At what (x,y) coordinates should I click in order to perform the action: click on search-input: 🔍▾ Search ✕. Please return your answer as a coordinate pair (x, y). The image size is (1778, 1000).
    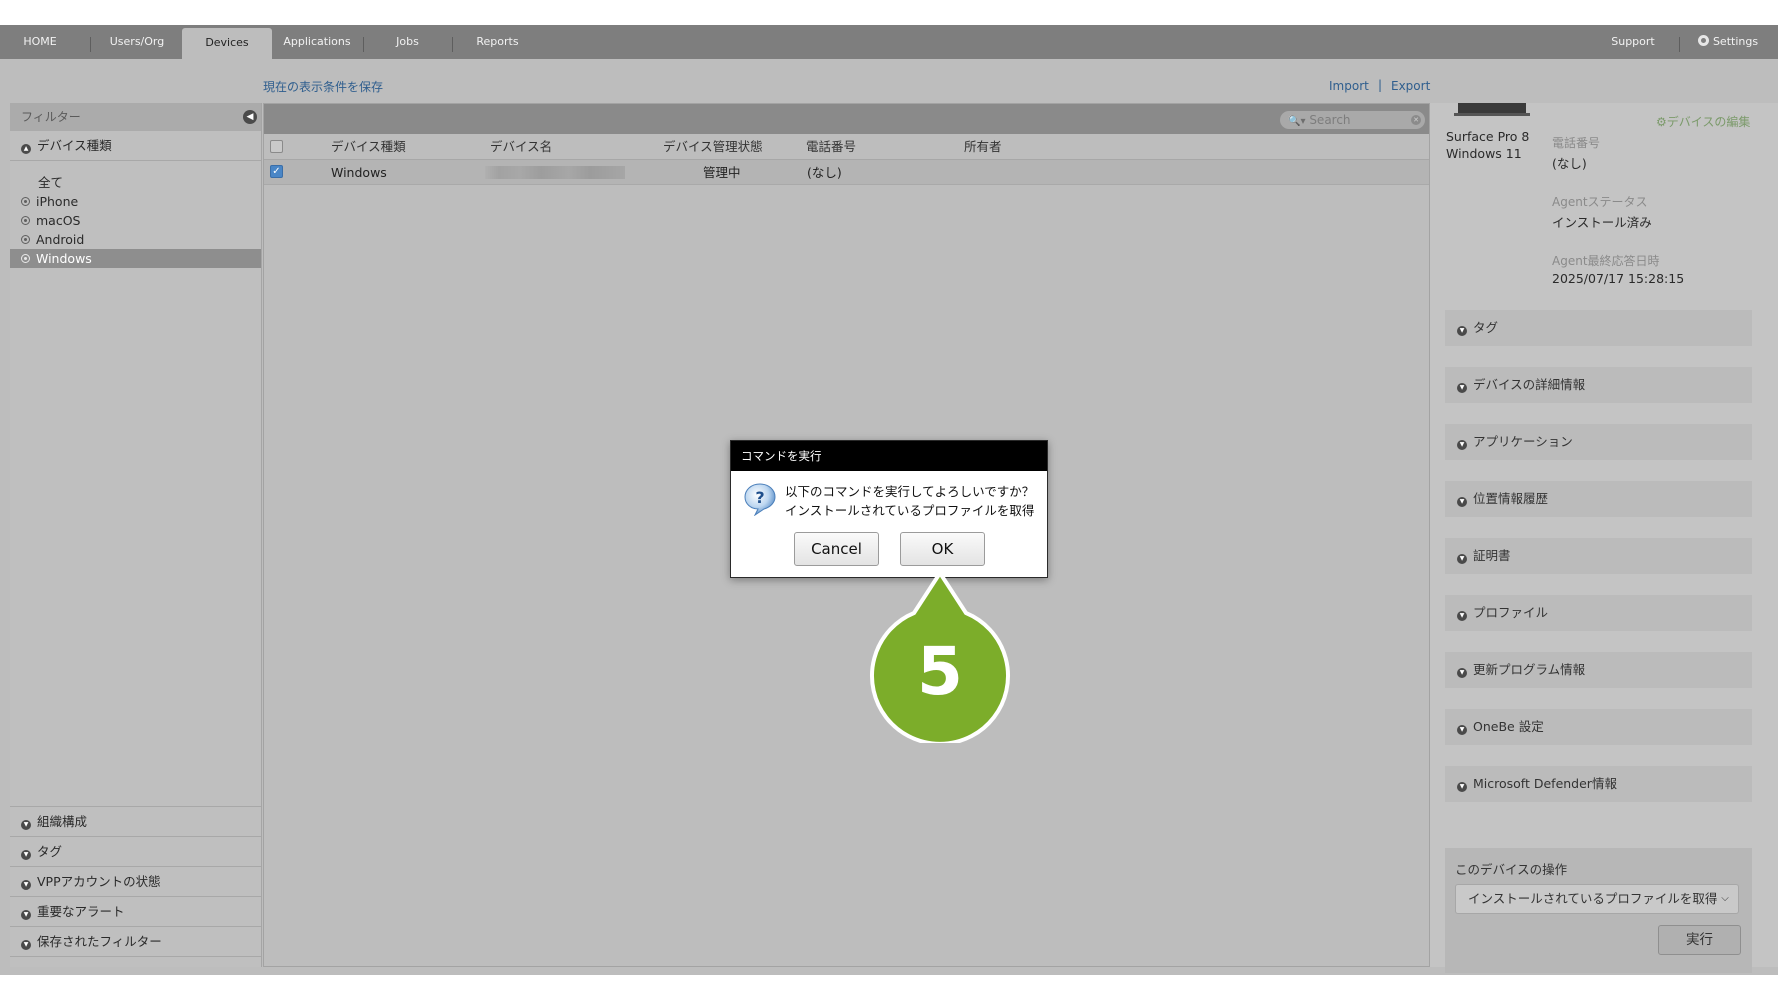
    Looking at the image, I should click on (1352, 120).